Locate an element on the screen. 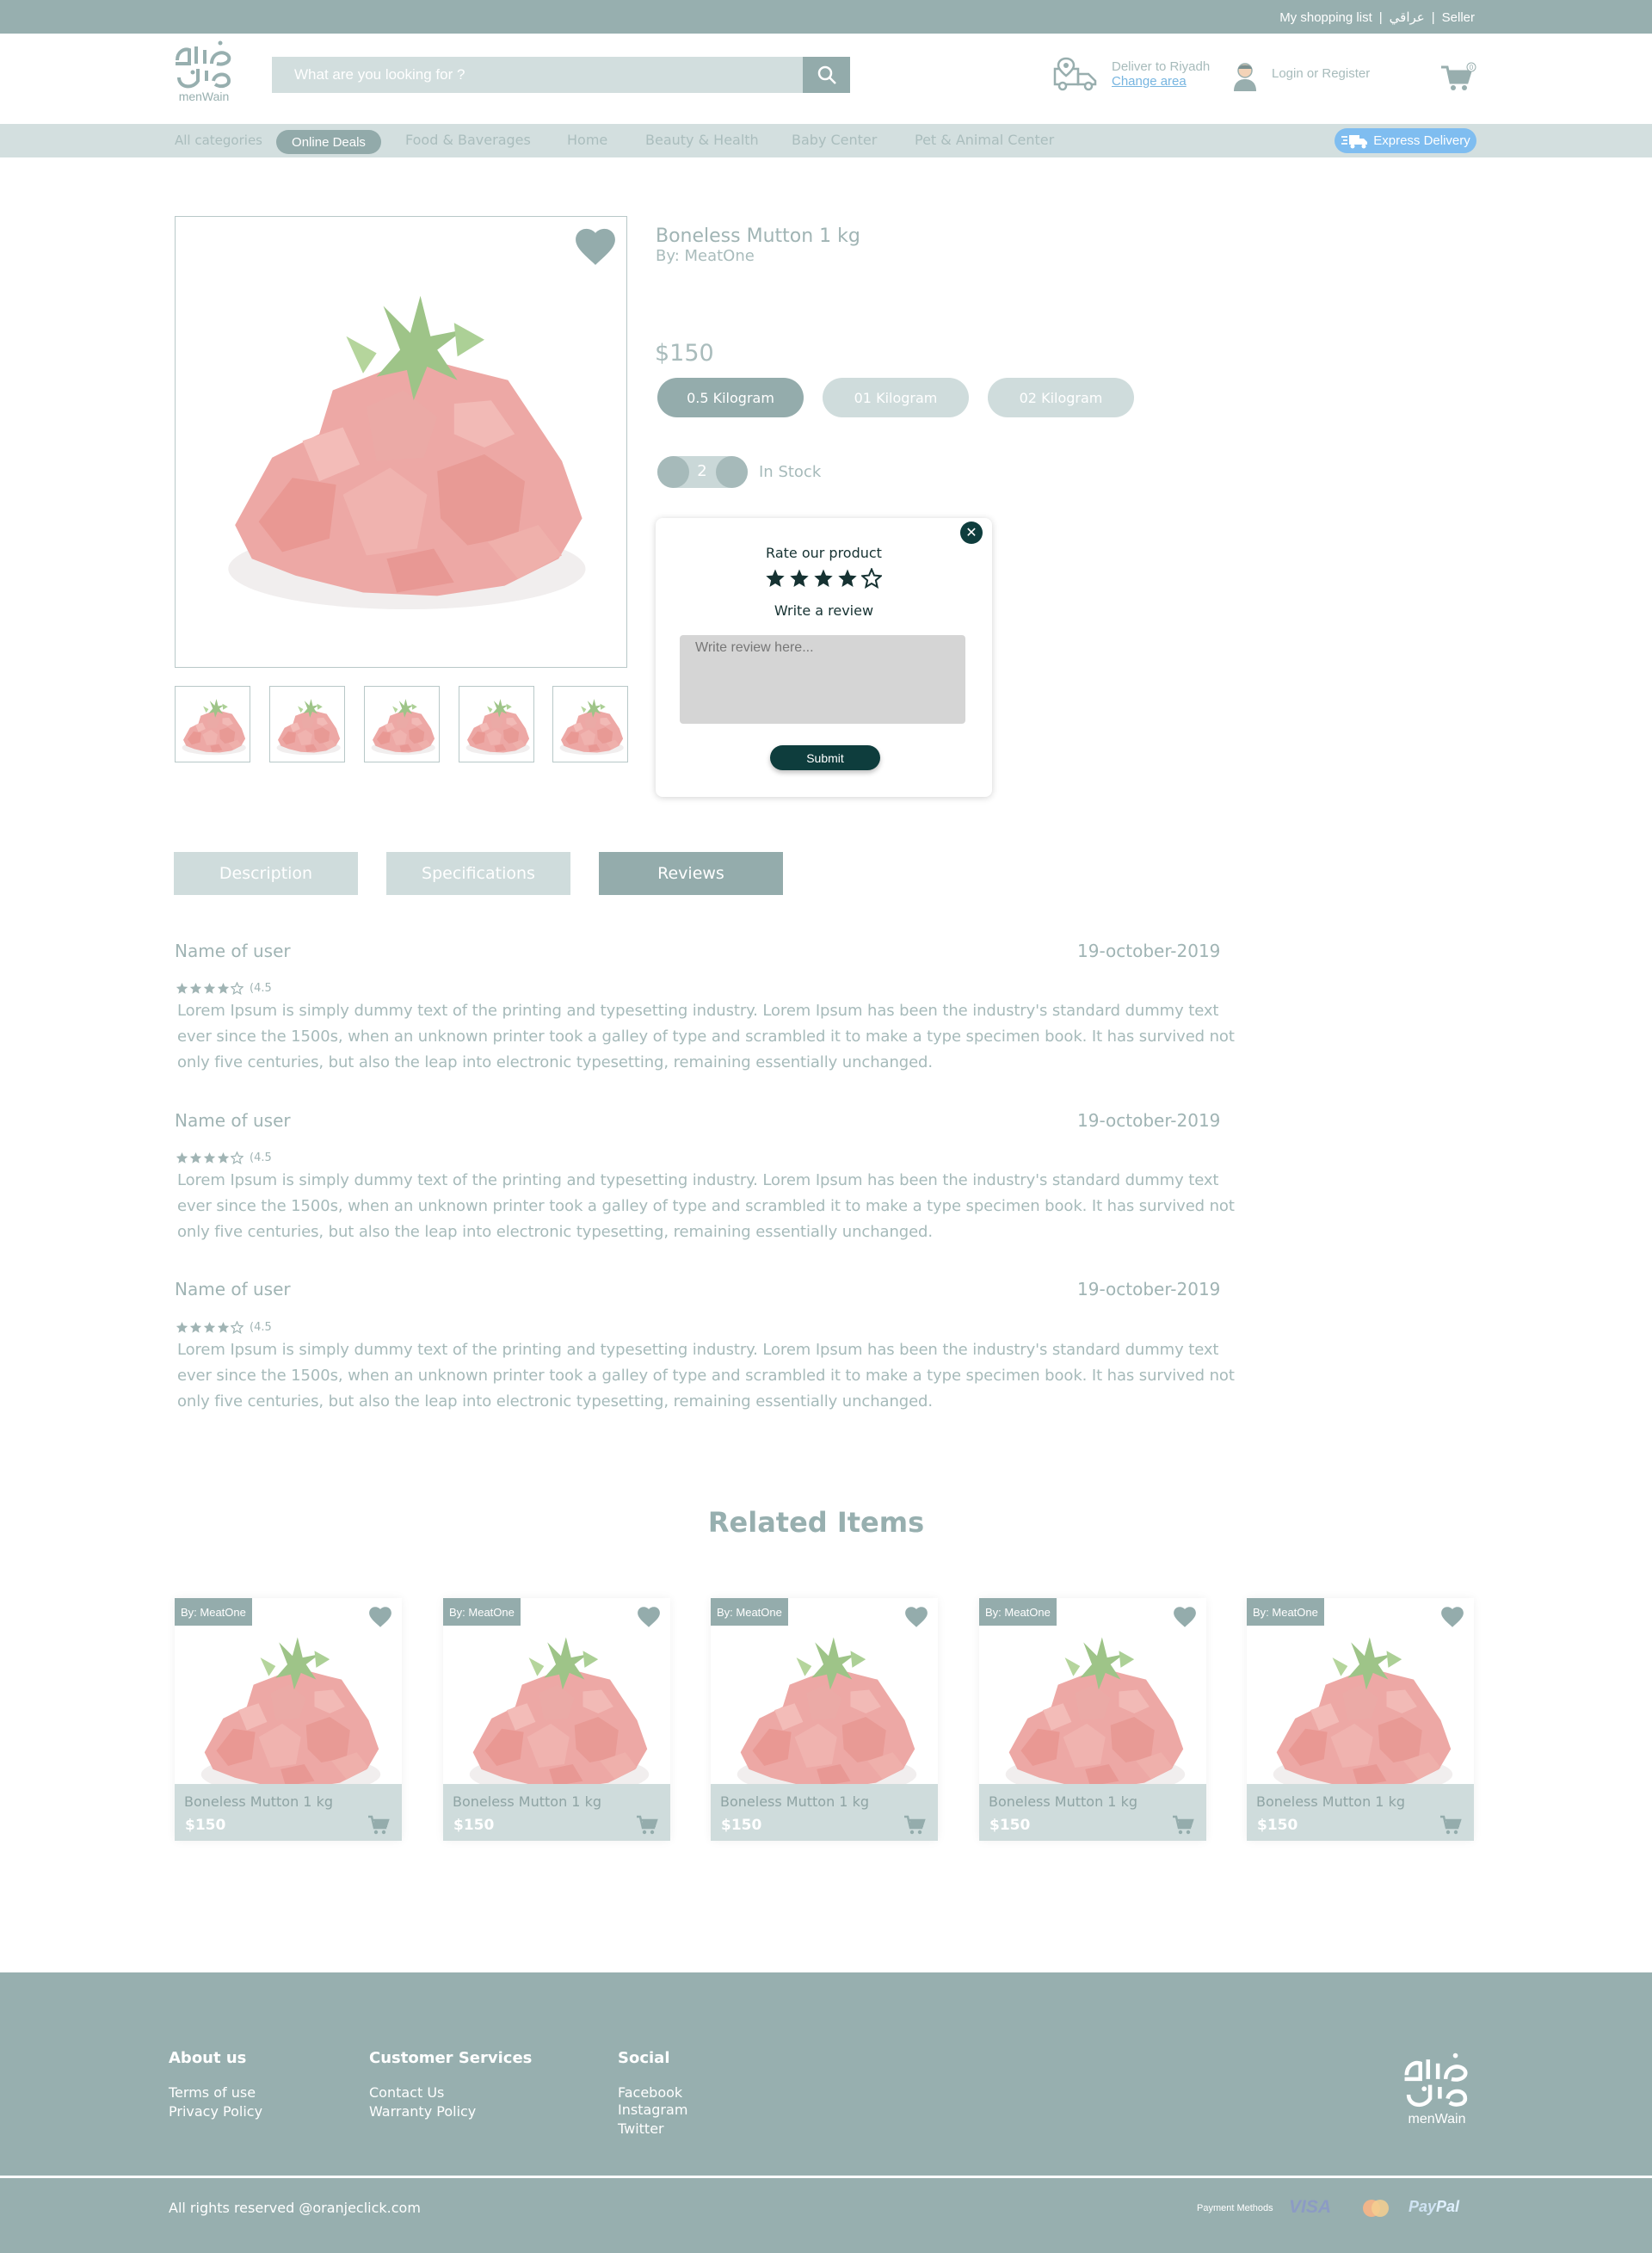  product-brand: By: MeatOne is located at coordinates (705, 256).